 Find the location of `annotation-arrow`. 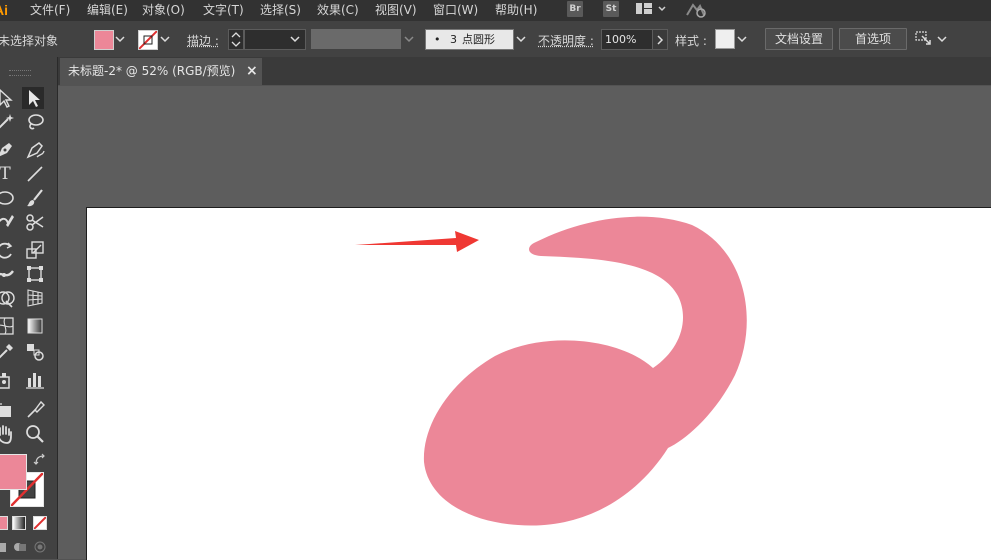

annotation-arrow is located at coordinates (417, 241).